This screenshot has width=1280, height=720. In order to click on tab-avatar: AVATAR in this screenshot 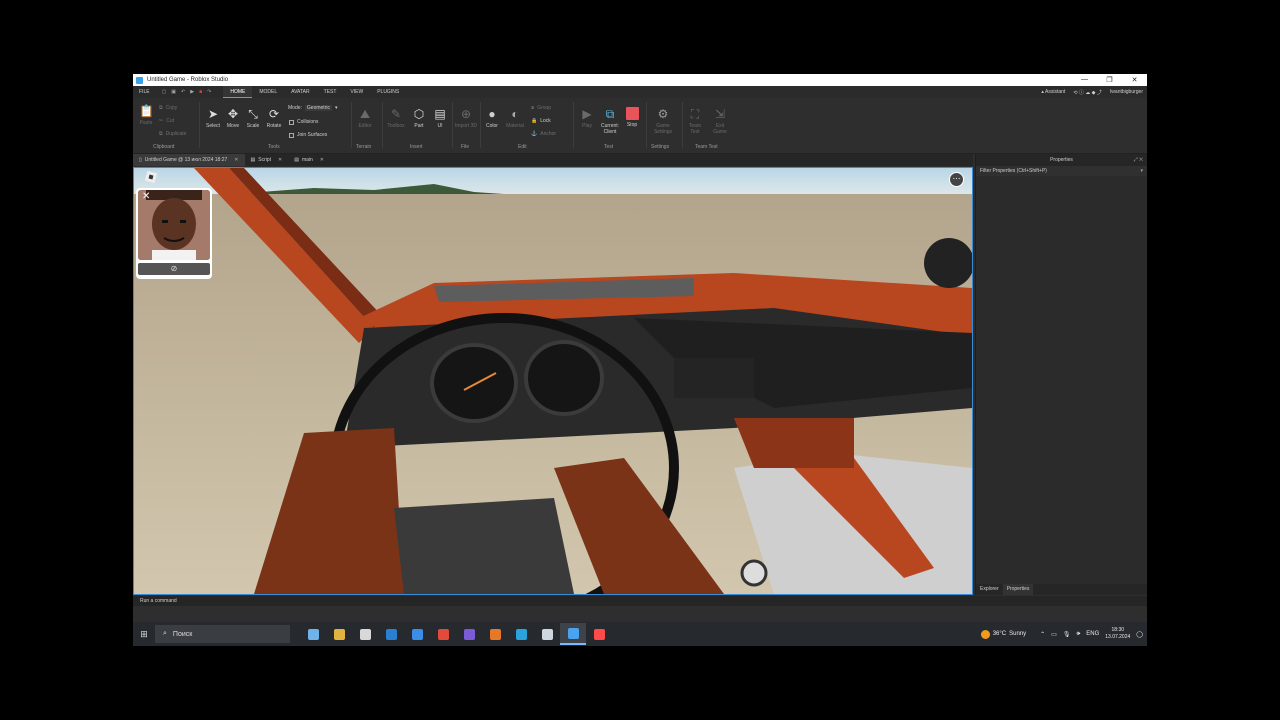, I will do `click(300, 92)`.